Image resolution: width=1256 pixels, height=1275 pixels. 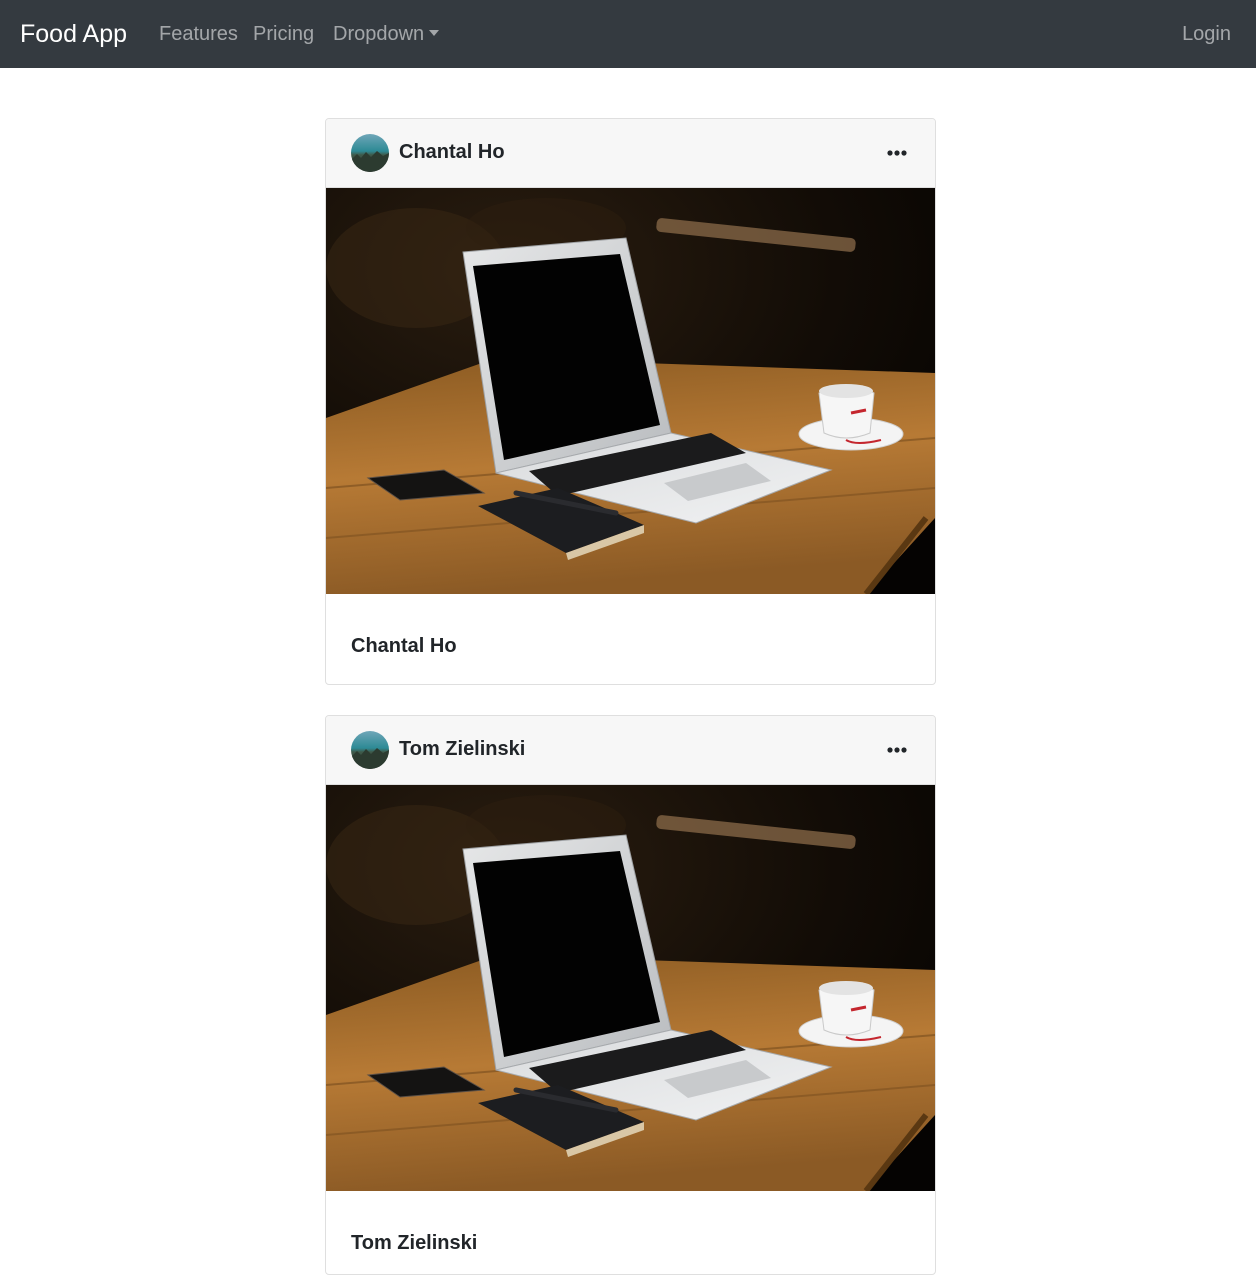 I want to click on nav-dropdown-toggle: Dropdown, so click(x=386, y=34).